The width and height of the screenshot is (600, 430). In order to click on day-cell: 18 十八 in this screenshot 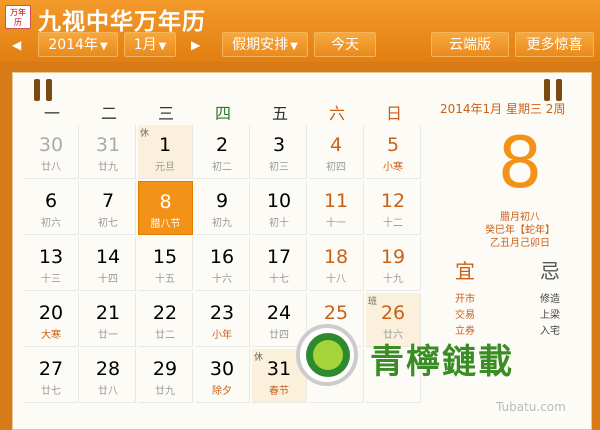, I will do `click(336, 264)`.